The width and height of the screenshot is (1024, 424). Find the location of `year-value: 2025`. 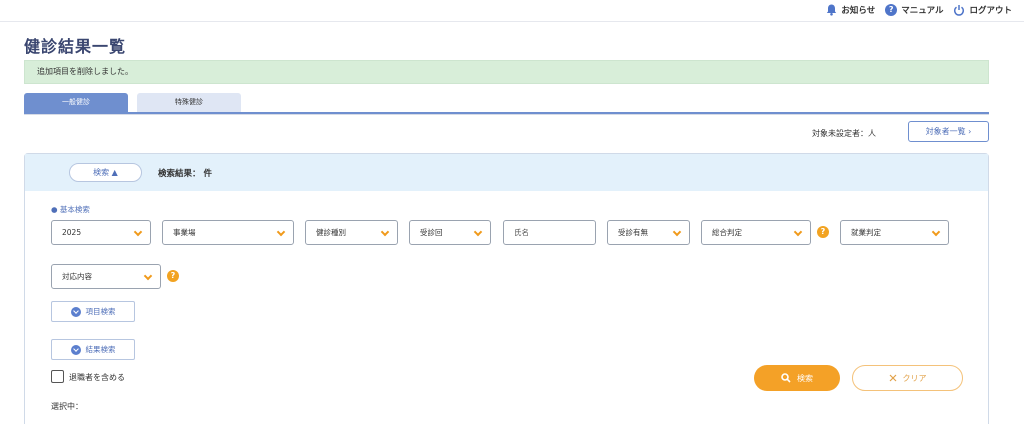

year-value: 2025 is located at coordinates (72, 232).